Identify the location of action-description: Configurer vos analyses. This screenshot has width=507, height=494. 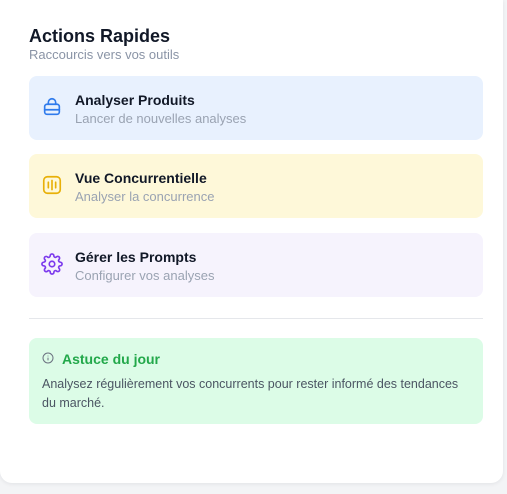
(145, 275).